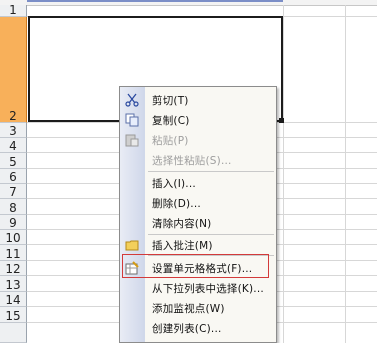 This screenshot has height=343, width=377. I want to click on paste-icon, so click(132, 140).